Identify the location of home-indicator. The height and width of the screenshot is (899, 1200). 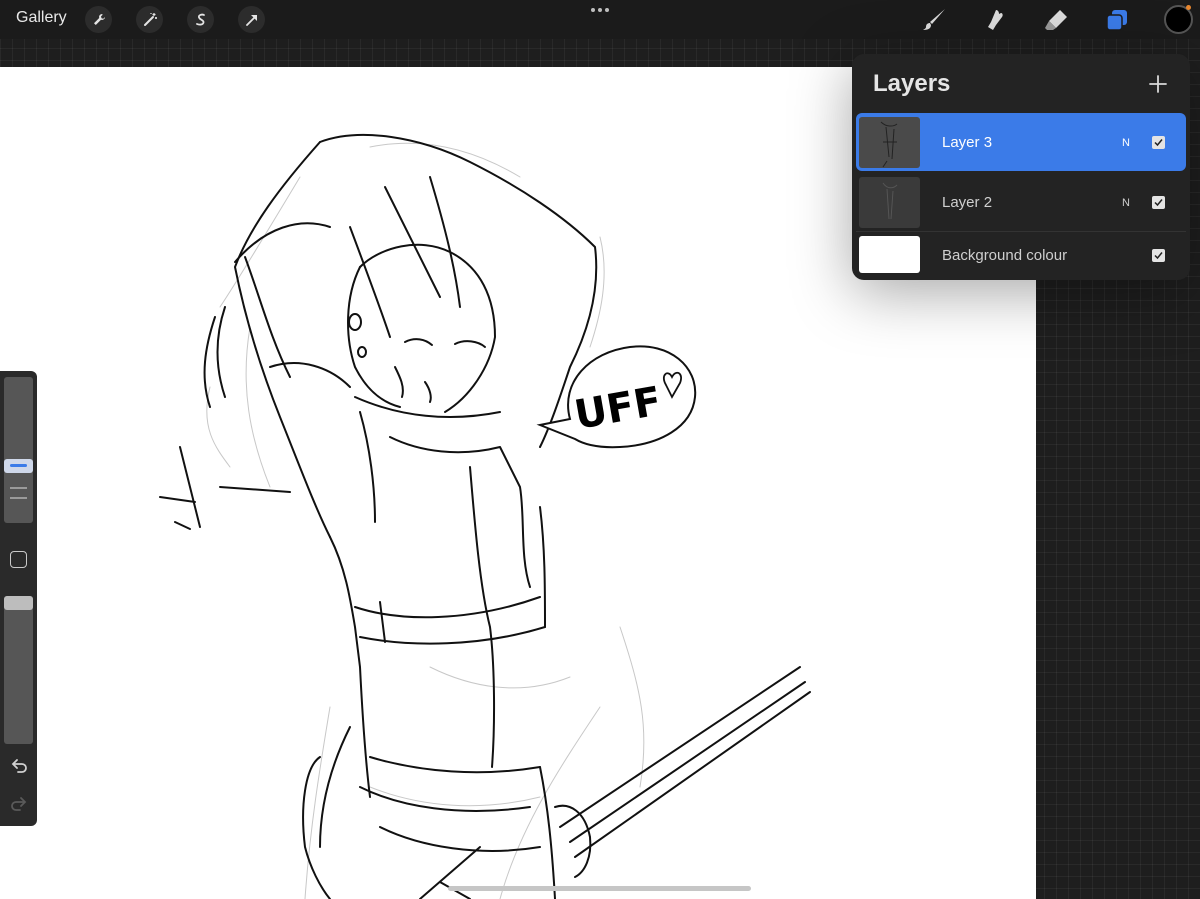
(599, 888).